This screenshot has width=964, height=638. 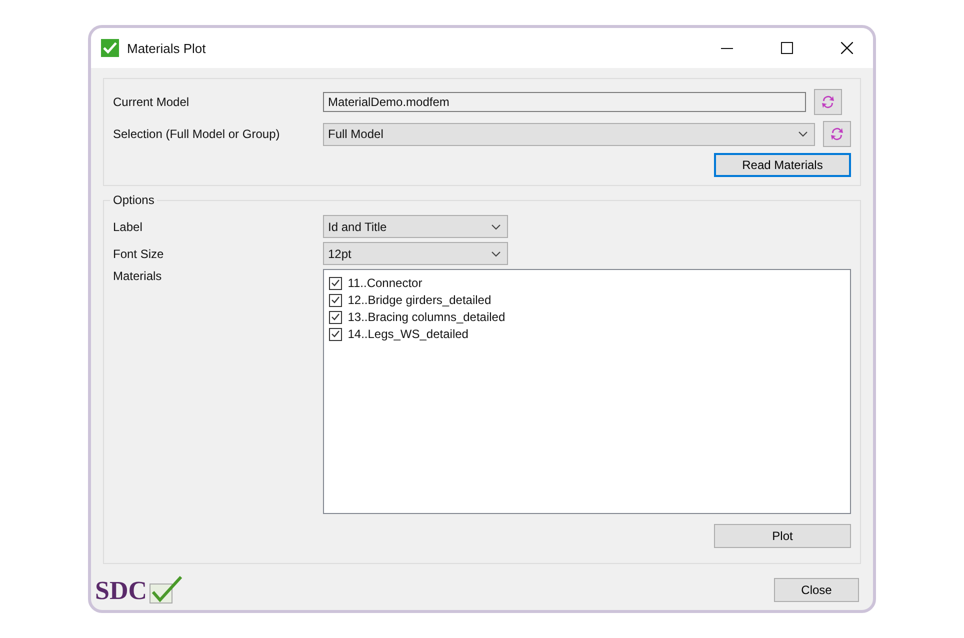 What do you see at coordinates (816, 590) in the screenshot?
I see `close-button: Close` at bounding box center [816, 590].